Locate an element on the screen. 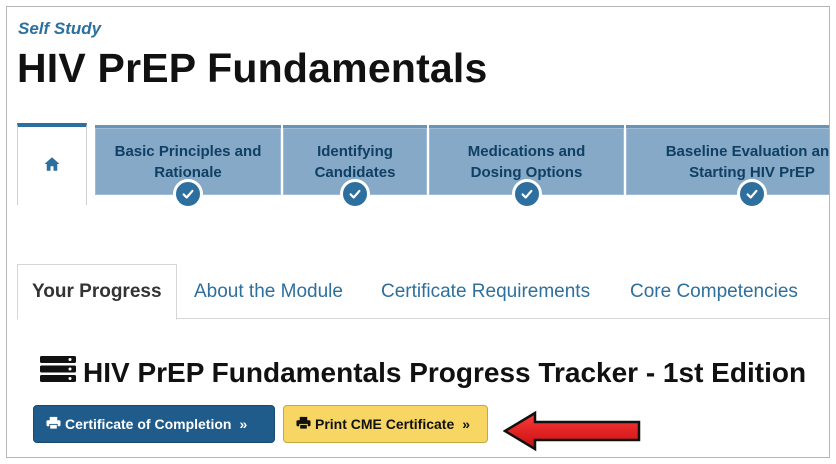  tab-baseline-evaluation: Baseline Evaluation and Starting HIV PrEP is located at coordinates (728, 167).